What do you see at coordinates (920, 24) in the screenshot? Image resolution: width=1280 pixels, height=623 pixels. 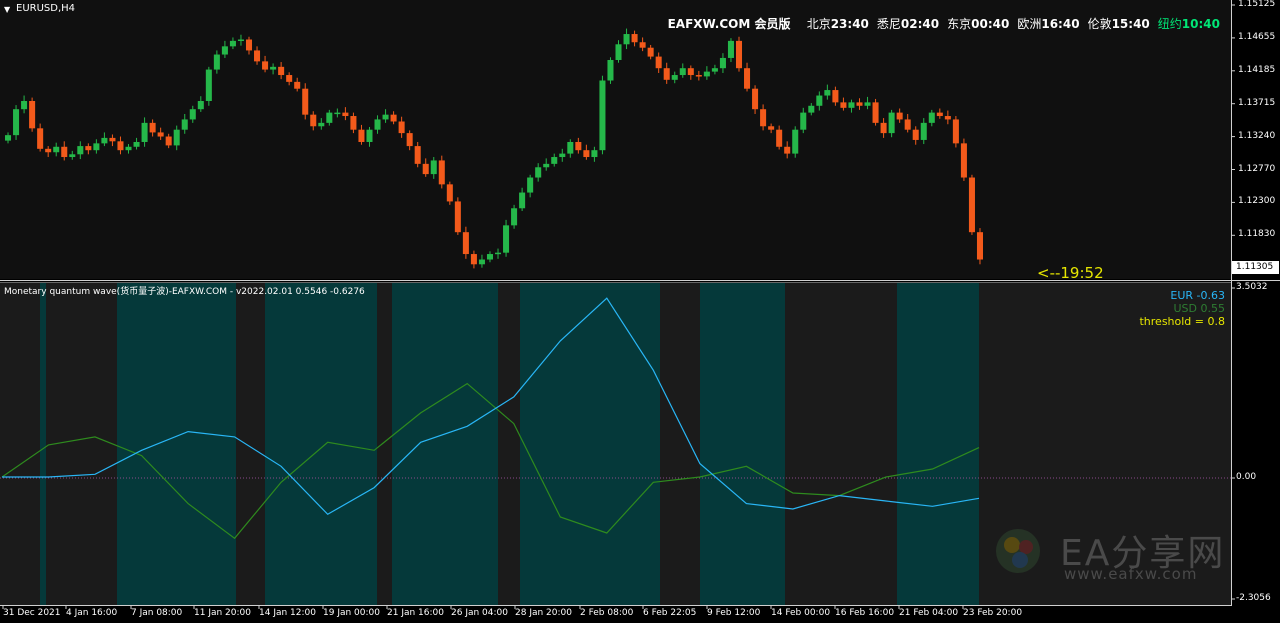 I see `session-clock: 02:40` at bounding box center [920, 24].